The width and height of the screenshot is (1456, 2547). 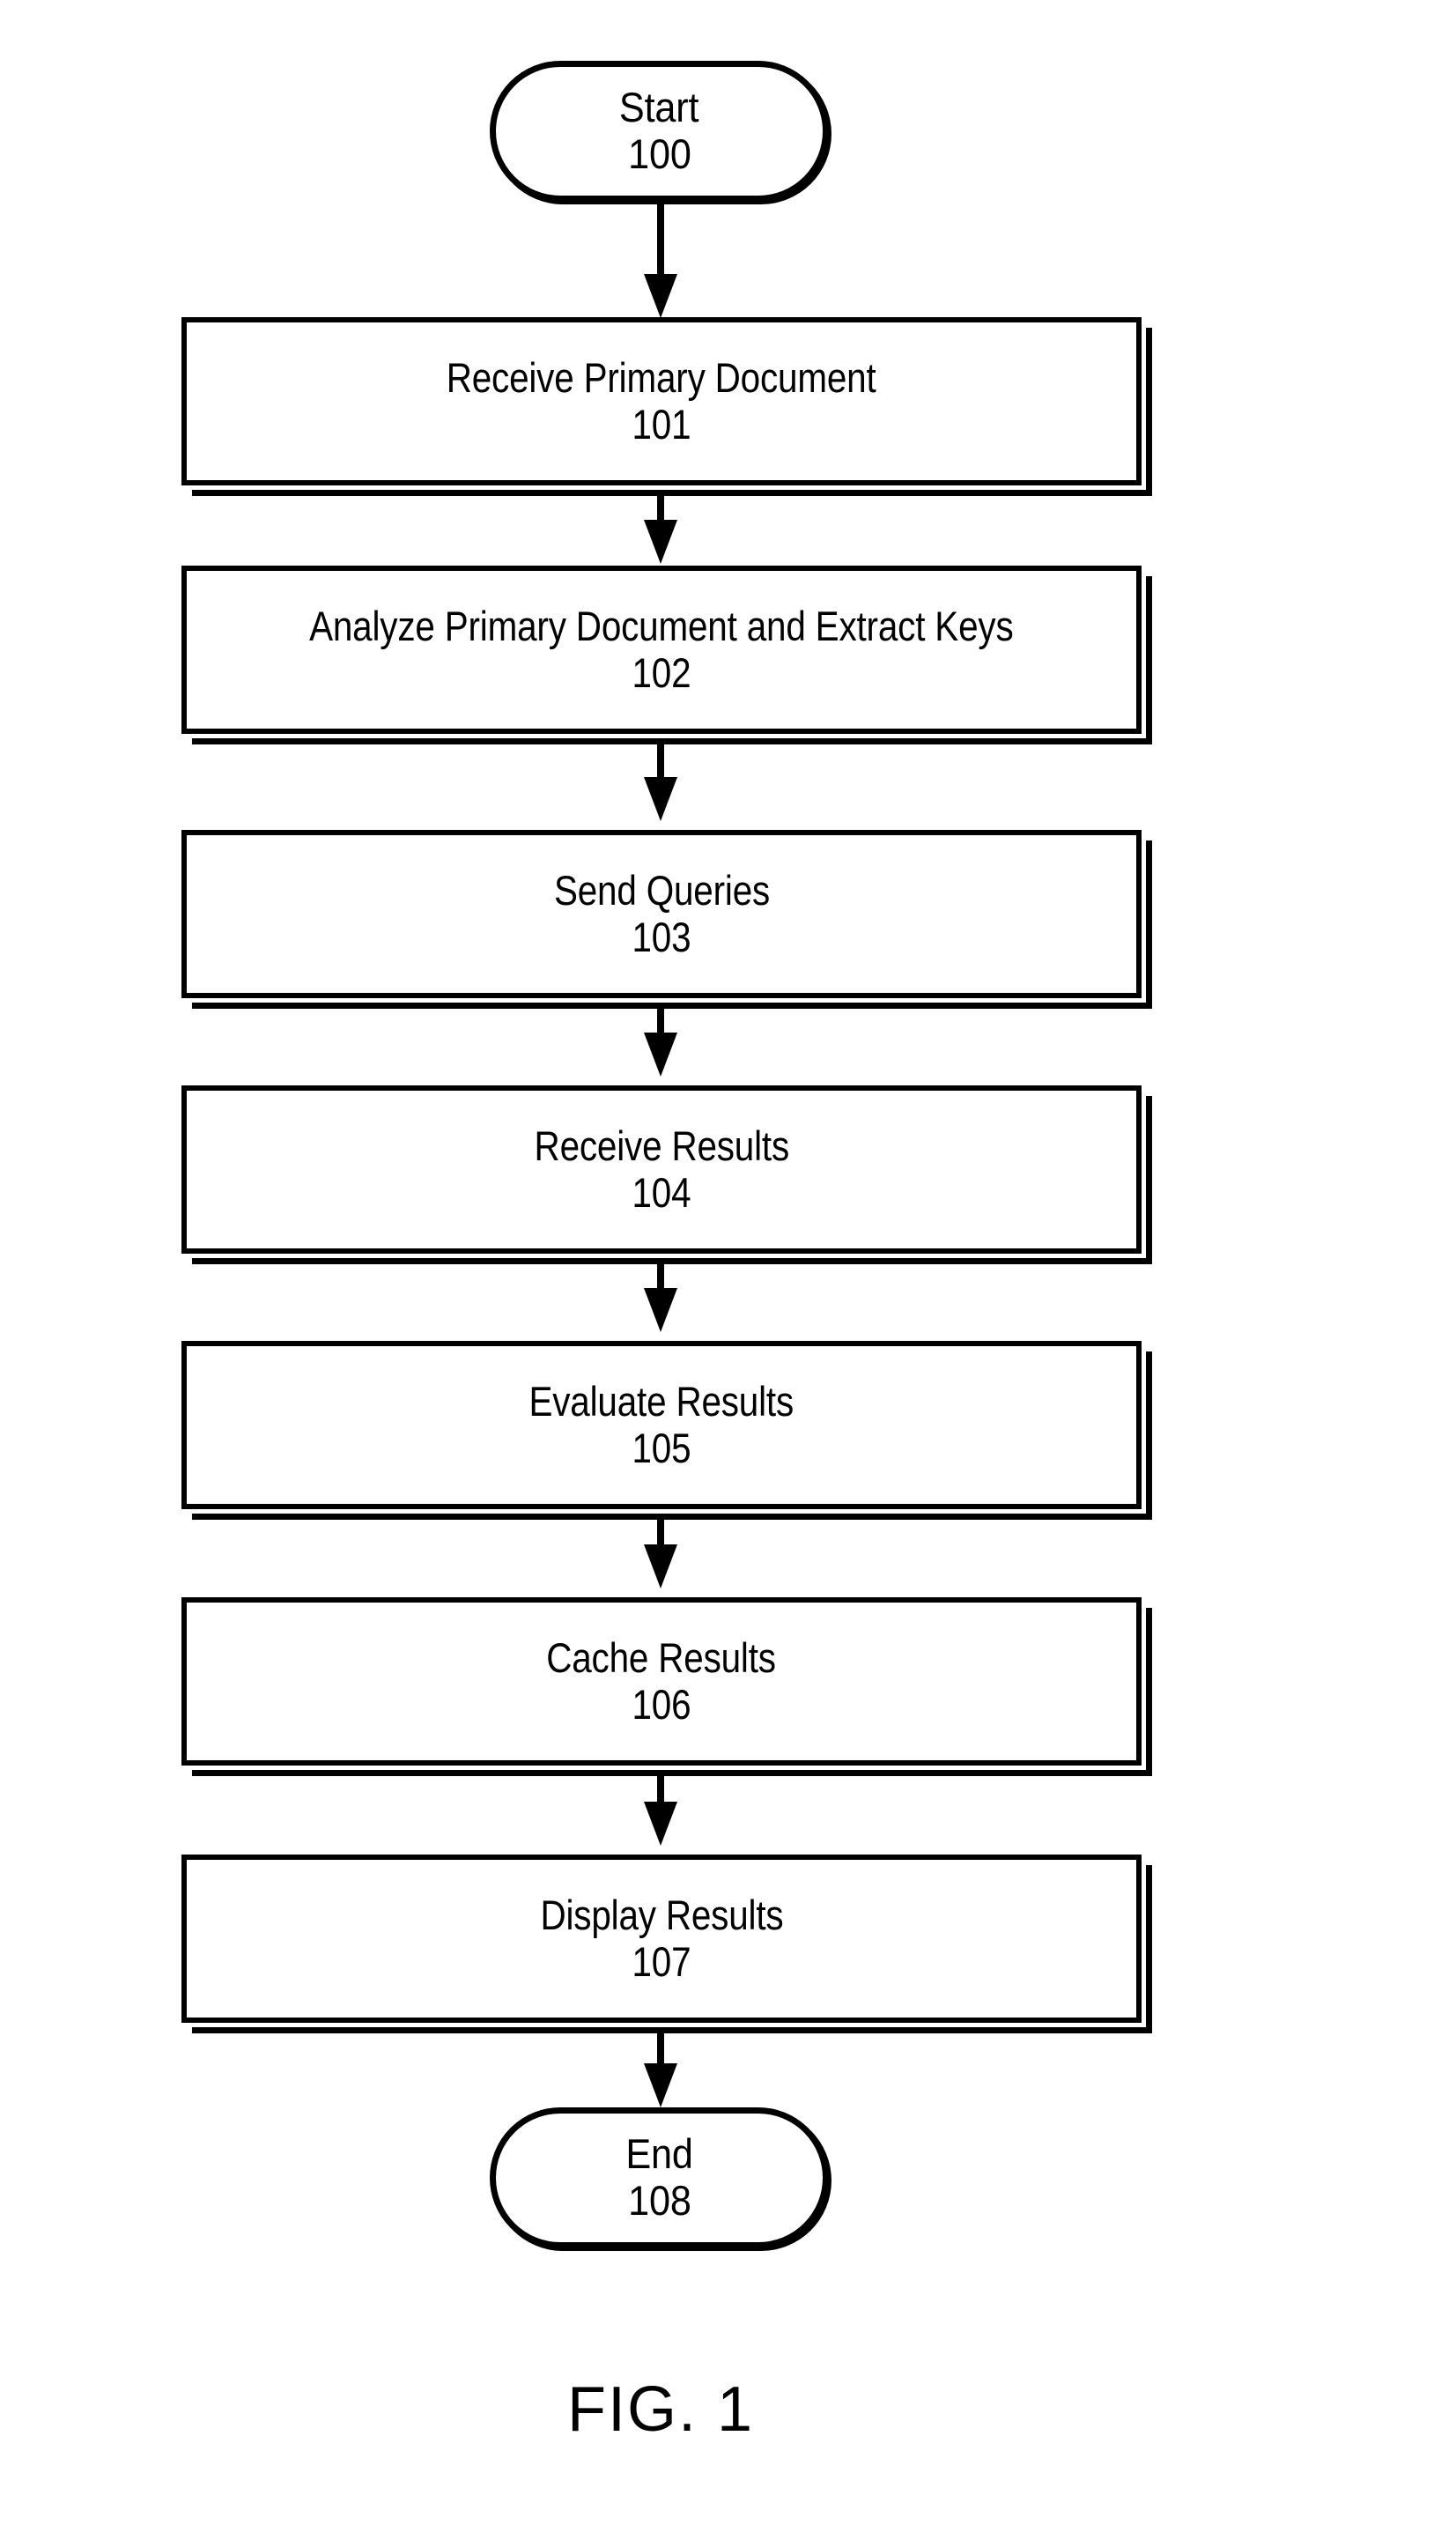 I want to click on node-reference-number: 106, so click(x=661, y=1704).